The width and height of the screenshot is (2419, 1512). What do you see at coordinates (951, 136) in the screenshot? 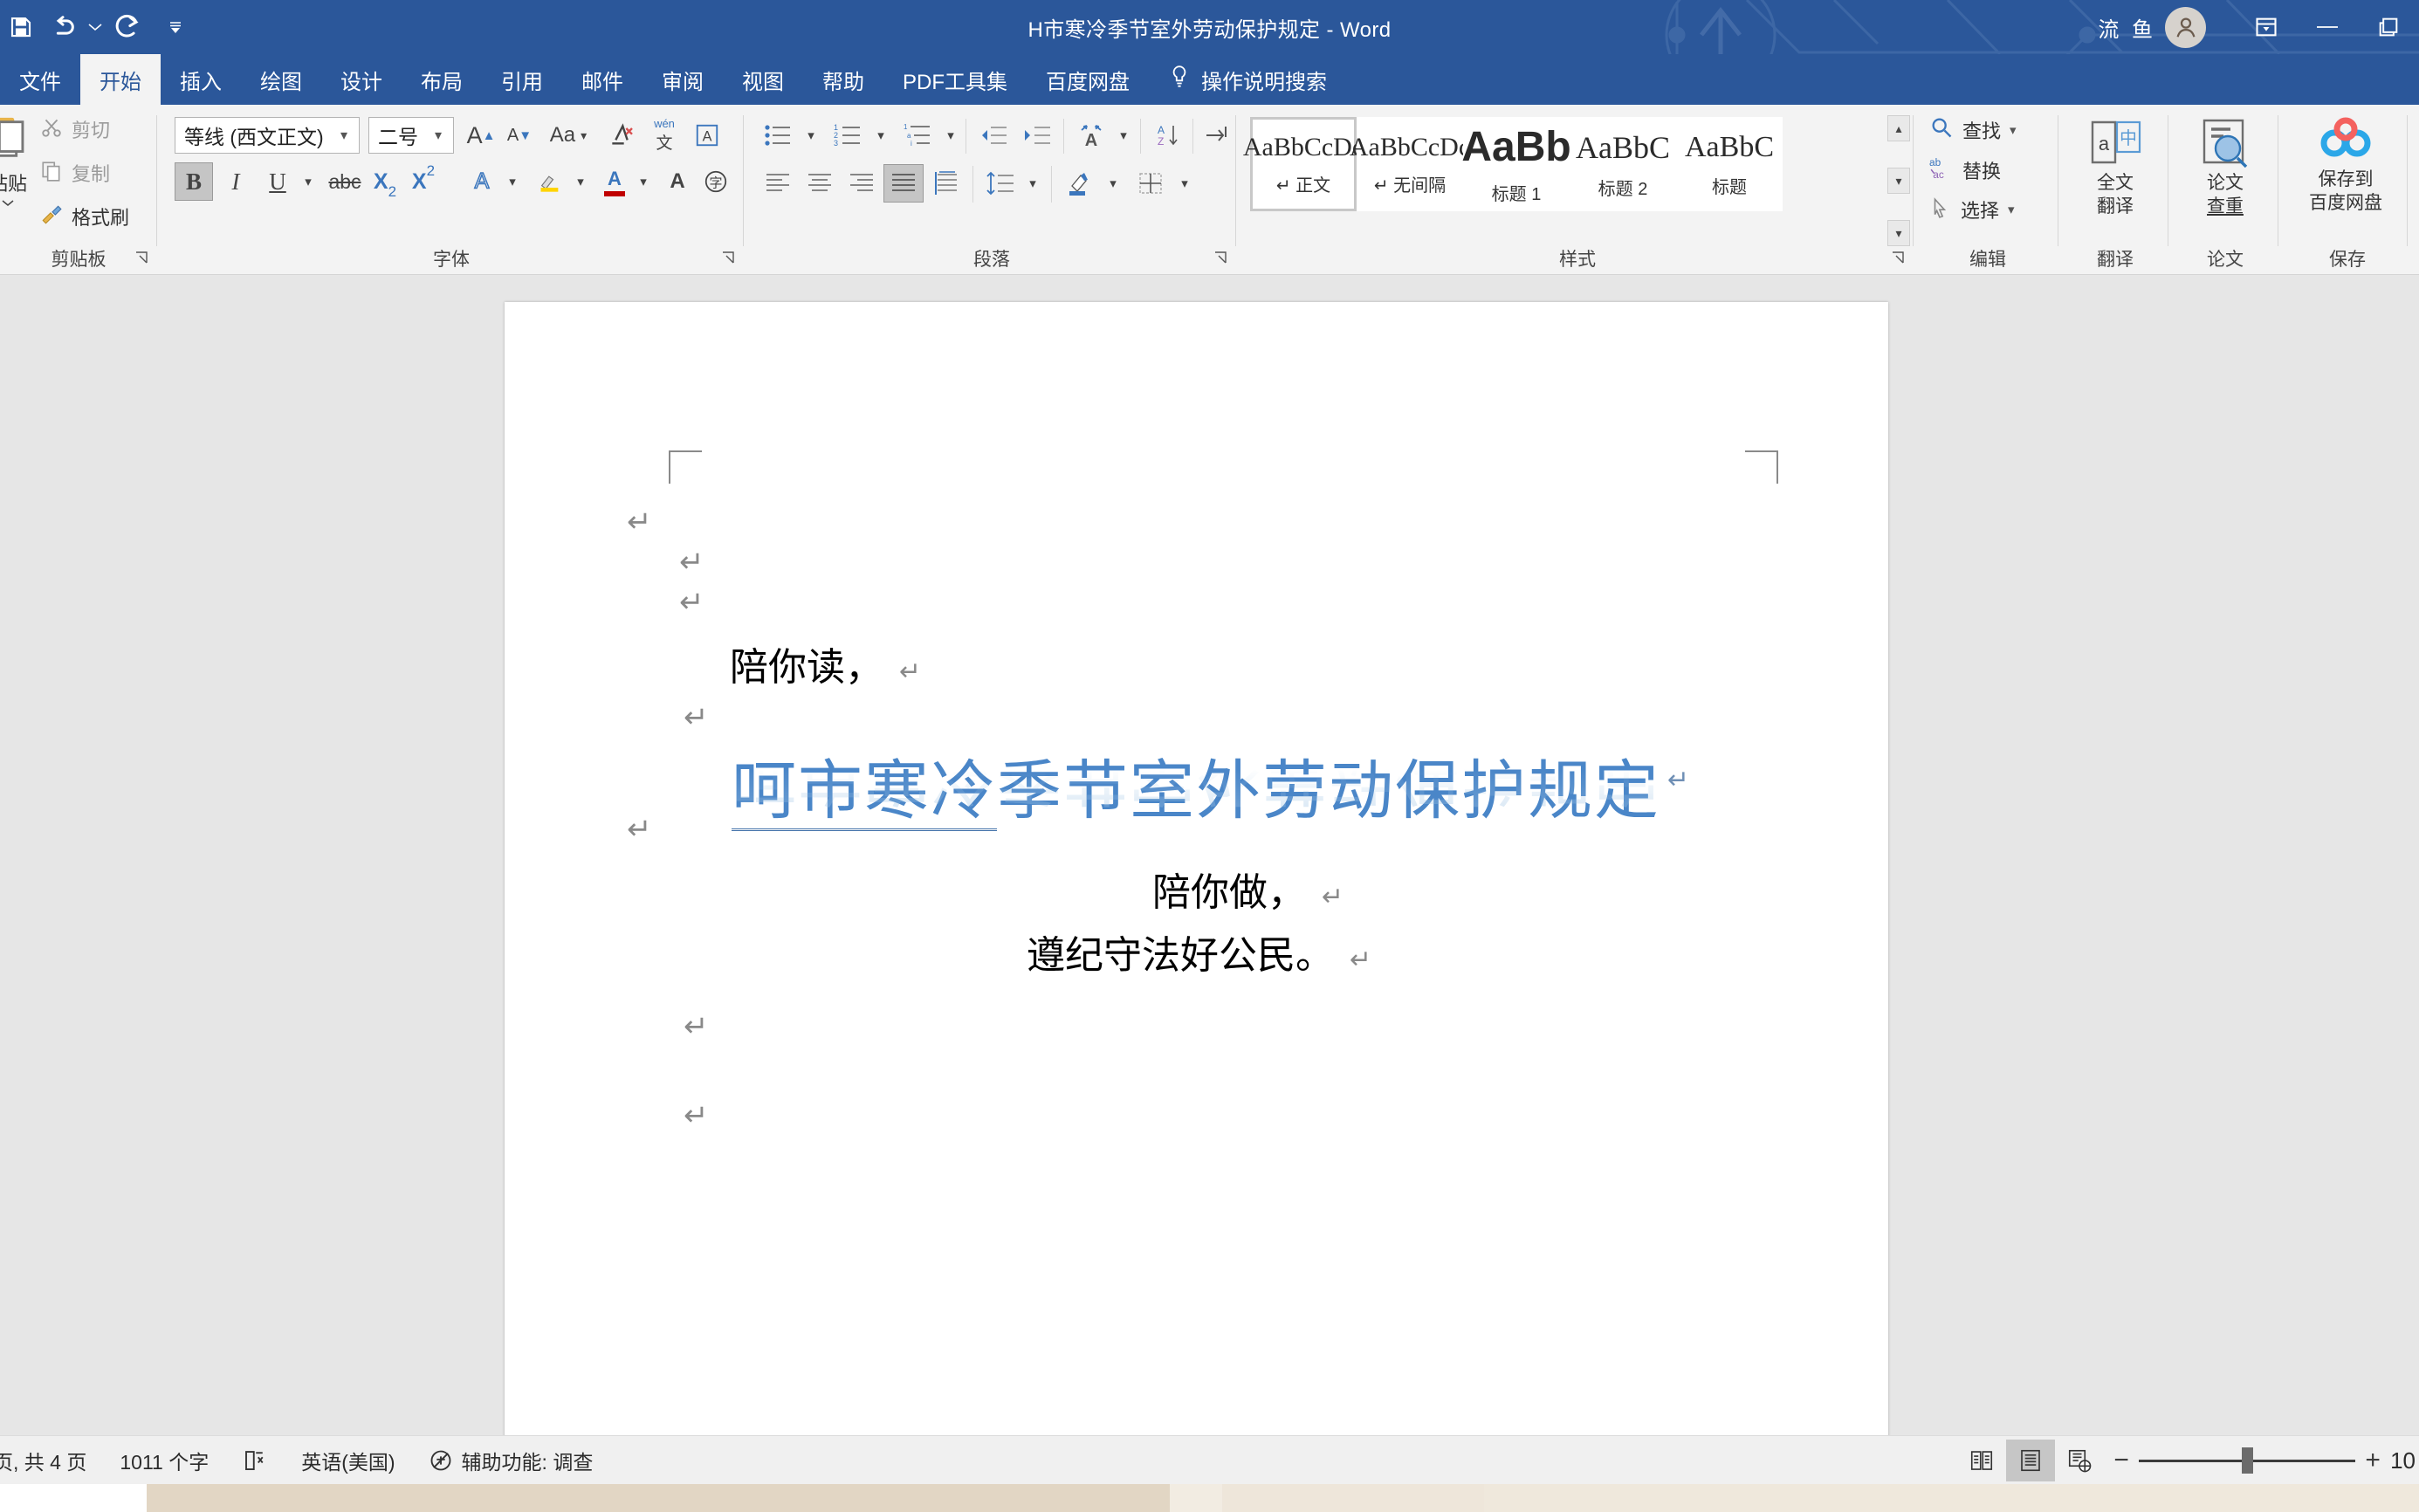
I see `multilevel-dropdown-icon: ▾` at bounding box center [951, 136].